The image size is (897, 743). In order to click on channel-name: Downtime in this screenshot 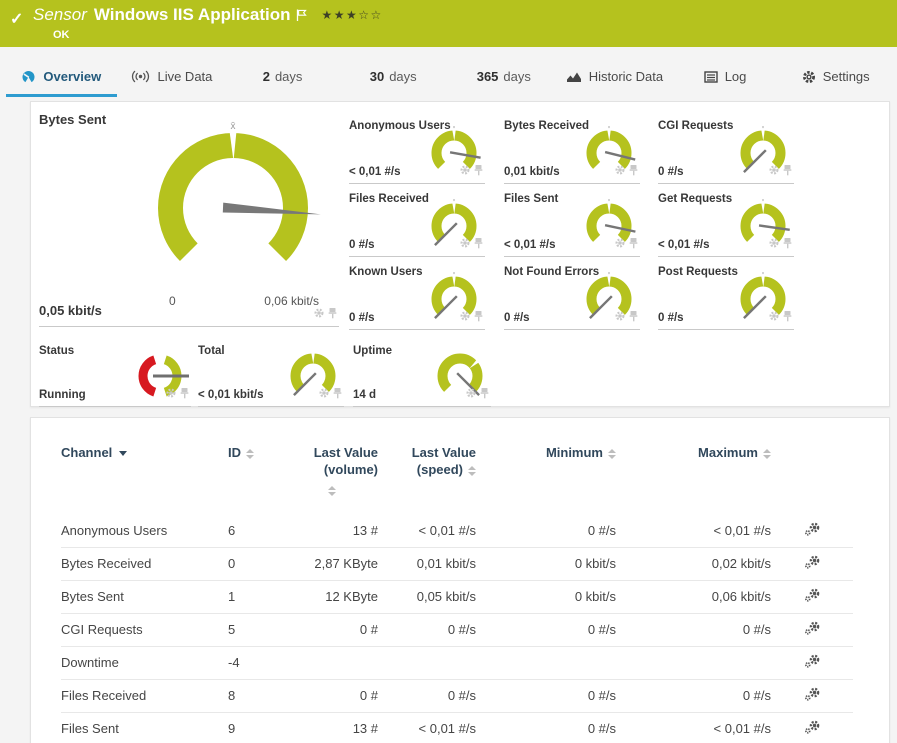, I will do `click(144, 663)`.